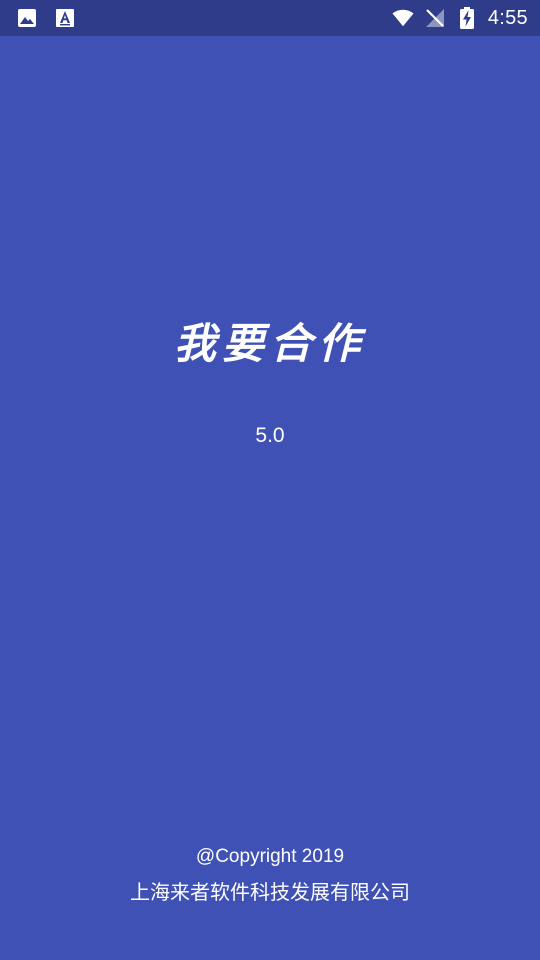  Describe the element at coordinates (65, 18) in the screenshot. I see `text-notification-icon` at that location.